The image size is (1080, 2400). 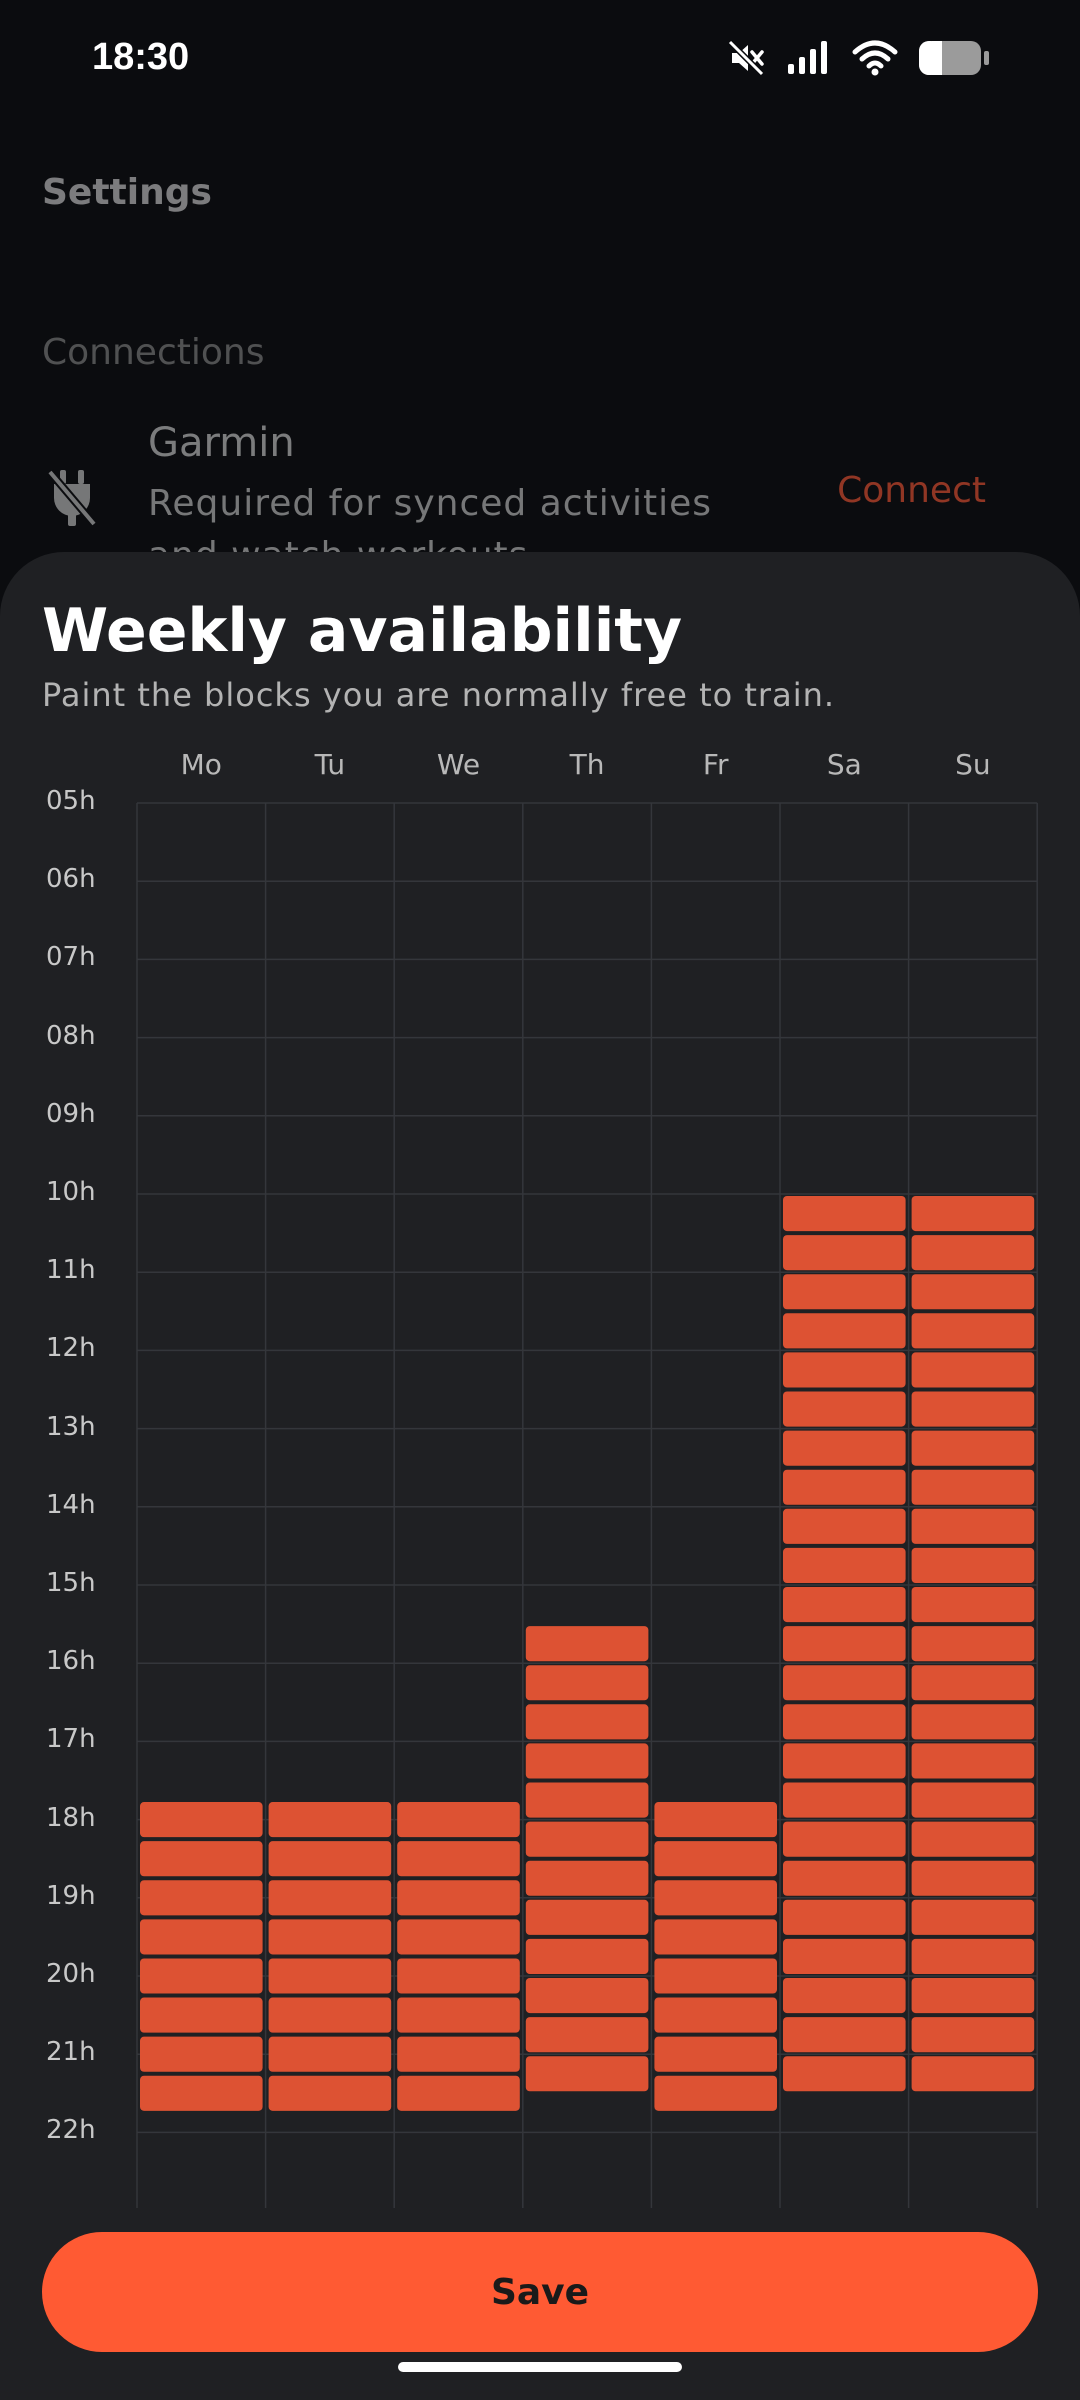 What do you see at coordinates (911, 490) in the screenshot?
I see `connect-button: Connect` at bounding box center [911, 490].